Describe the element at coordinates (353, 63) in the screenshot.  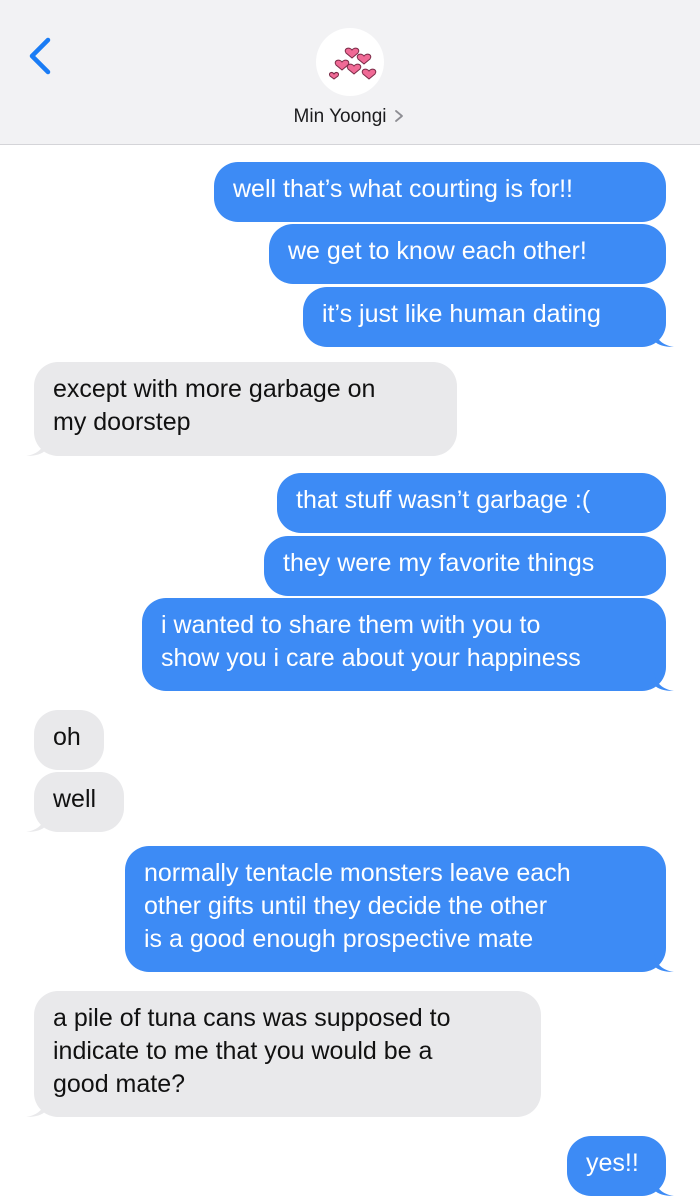
I see `hearts-icon` at that location.